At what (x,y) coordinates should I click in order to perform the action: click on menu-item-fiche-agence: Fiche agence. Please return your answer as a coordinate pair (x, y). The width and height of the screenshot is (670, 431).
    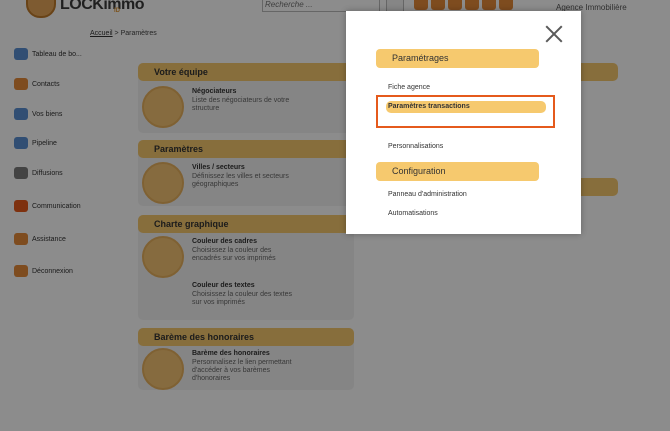
    Looking at the image, I should click on (409, 87).